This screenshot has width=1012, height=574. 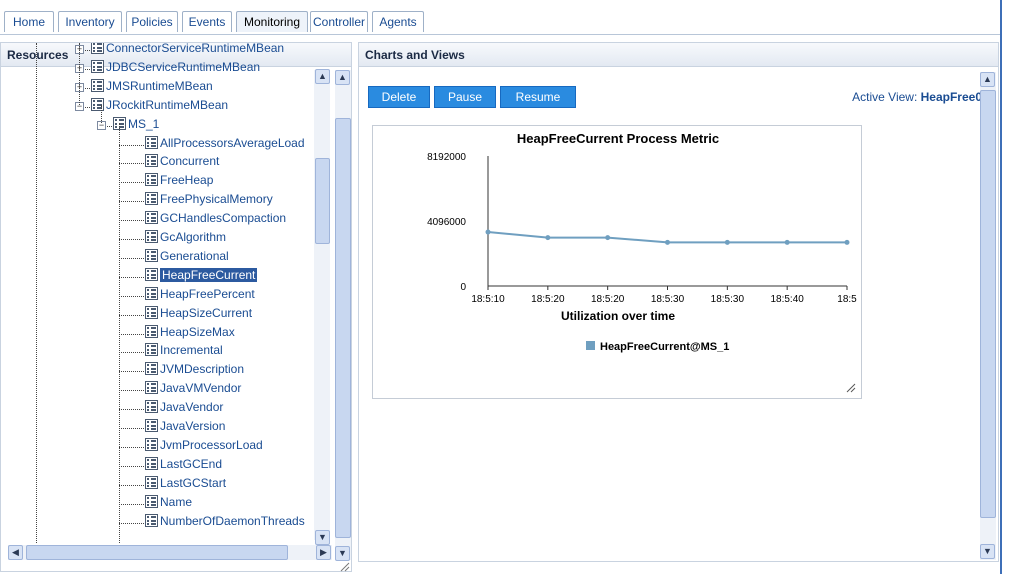 What do you see at coordinates (223, 218) in the screenshot?
I see `tree-node-label: GCHandlesCompaction` at bounding box center [223, 218].